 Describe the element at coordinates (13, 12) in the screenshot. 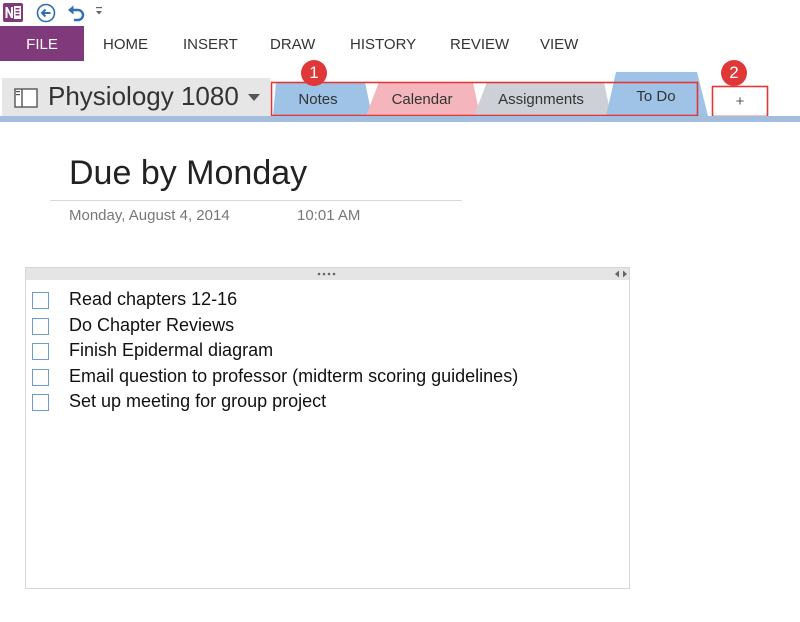

I see `onenote-app-icon` at that location.